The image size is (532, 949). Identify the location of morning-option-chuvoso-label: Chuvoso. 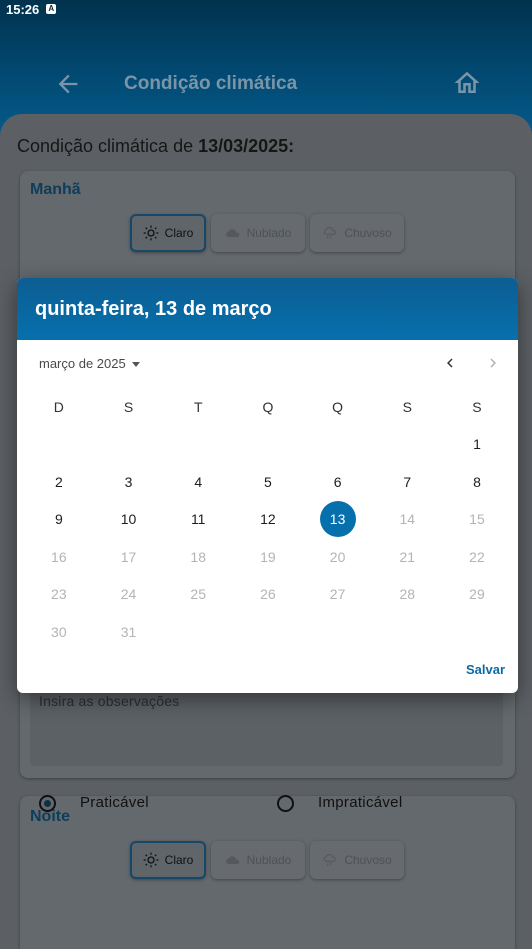
(368, 233).